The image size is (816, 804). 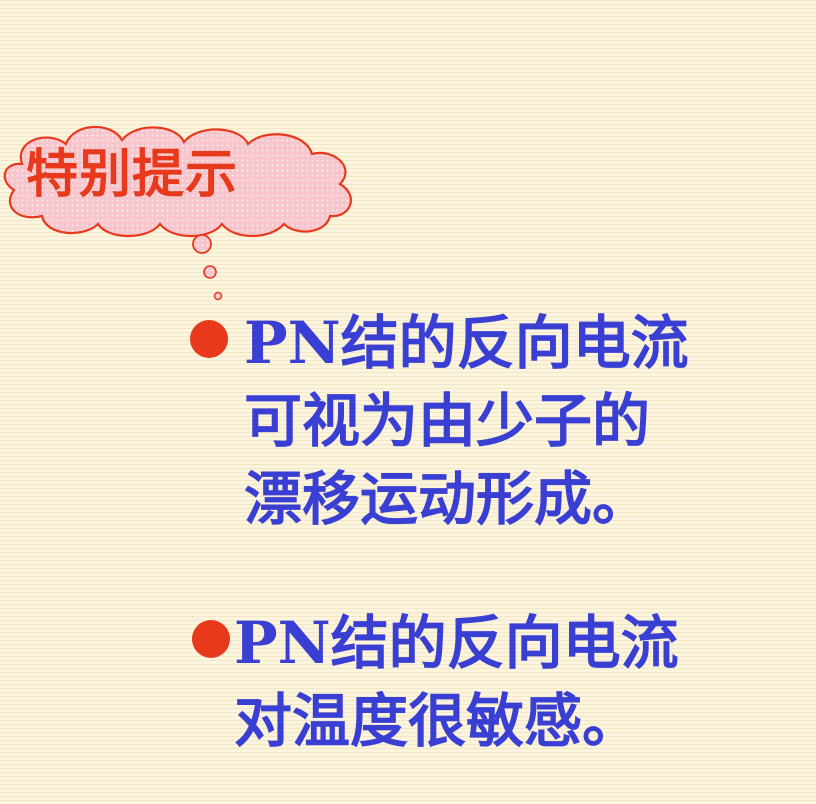 I want to click on tip-2: PN结的反向电流 对温度很敏感。, so click(x=456, y=682).